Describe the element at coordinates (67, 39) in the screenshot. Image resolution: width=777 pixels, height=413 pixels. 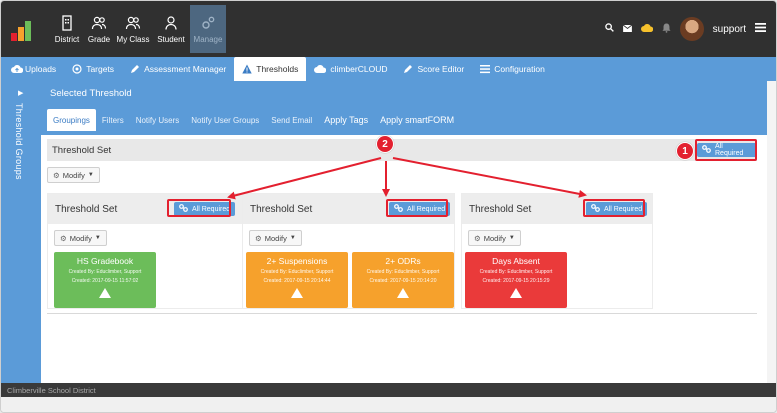
I see `nav-label: District` at that location.